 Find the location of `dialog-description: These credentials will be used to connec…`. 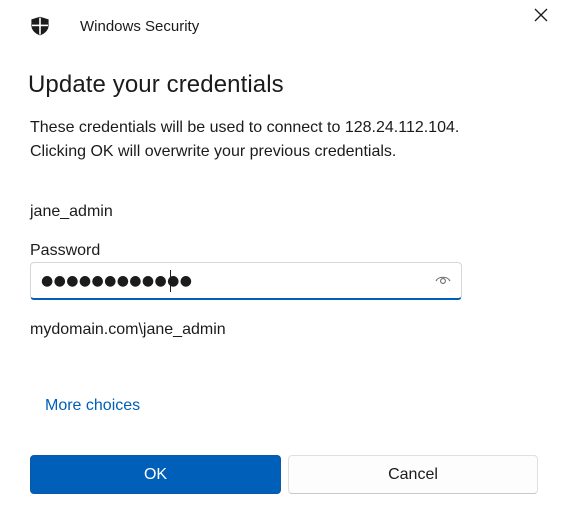

dialog-description: These credentials will be used to connec… is located at coordinates (244, 140).